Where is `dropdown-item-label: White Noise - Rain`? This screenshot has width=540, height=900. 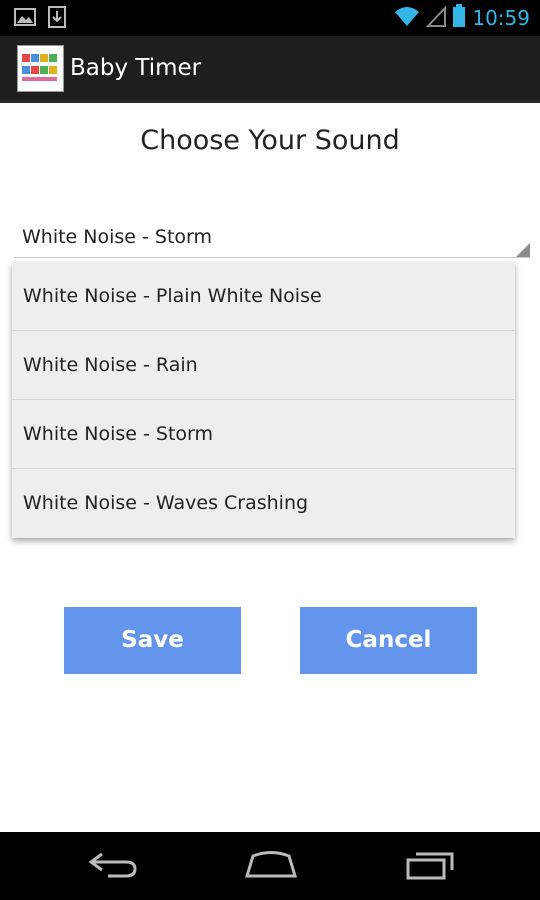
dropdown-item-label: White Noise - Rain is located at coordinates (110, 365).